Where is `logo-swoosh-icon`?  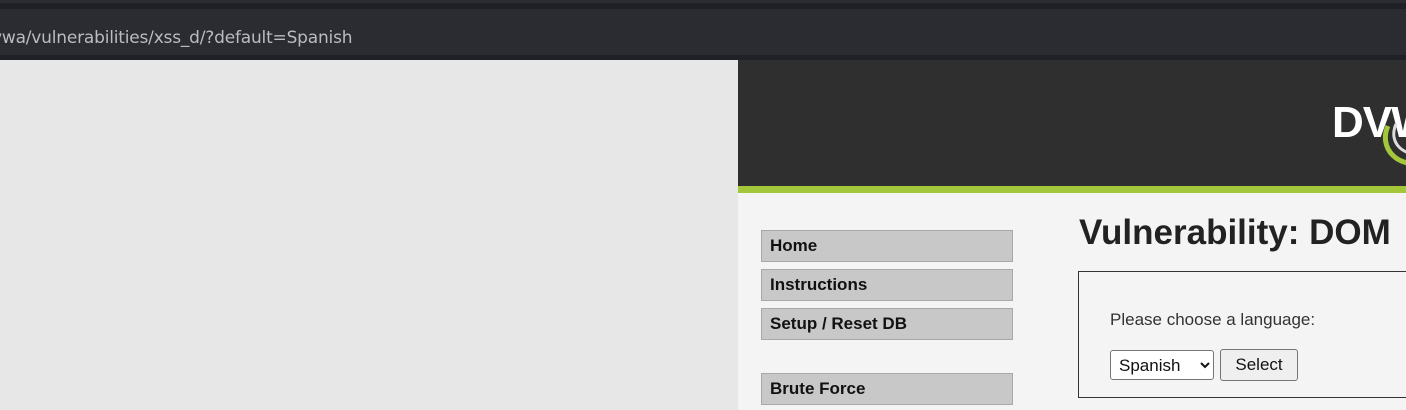 logo-swoosh-icon is located at coordinates (1394, 144).